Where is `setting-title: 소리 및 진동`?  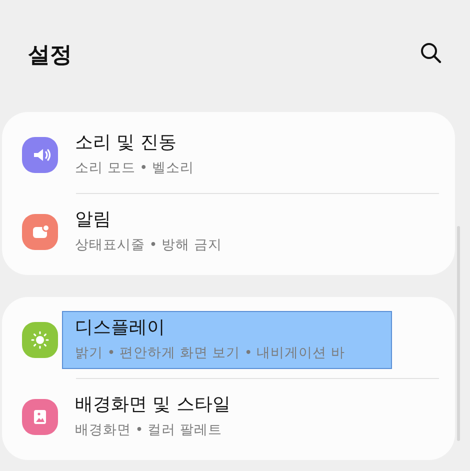
setting-title: 소리 및 진동 is located at coordinates (227, 143).